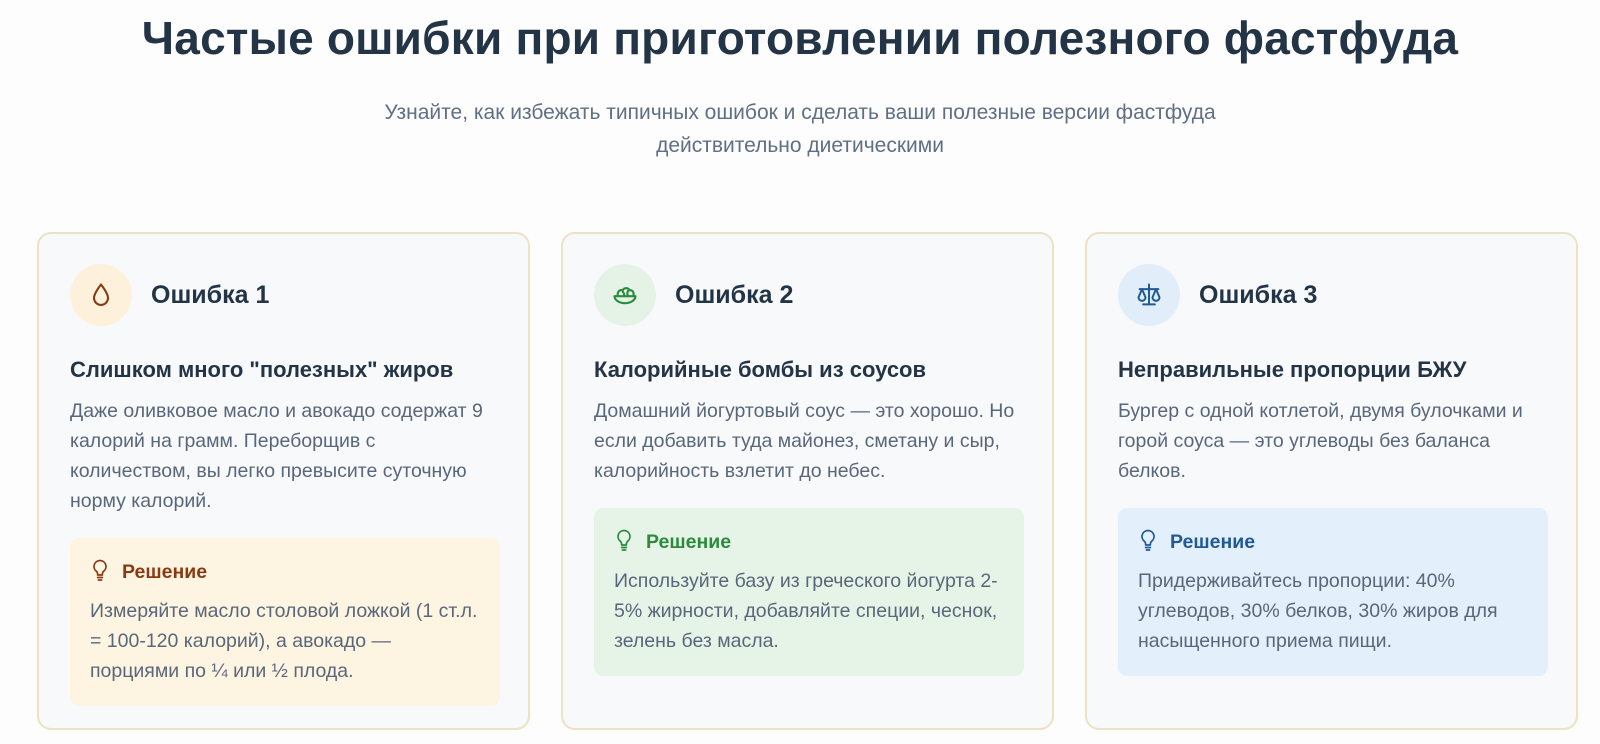 The image size is (1600, 744). Describe the element at coordinates (734, 294) in the screenshot. I see `mistake-label: Ошибка 2` at that location.